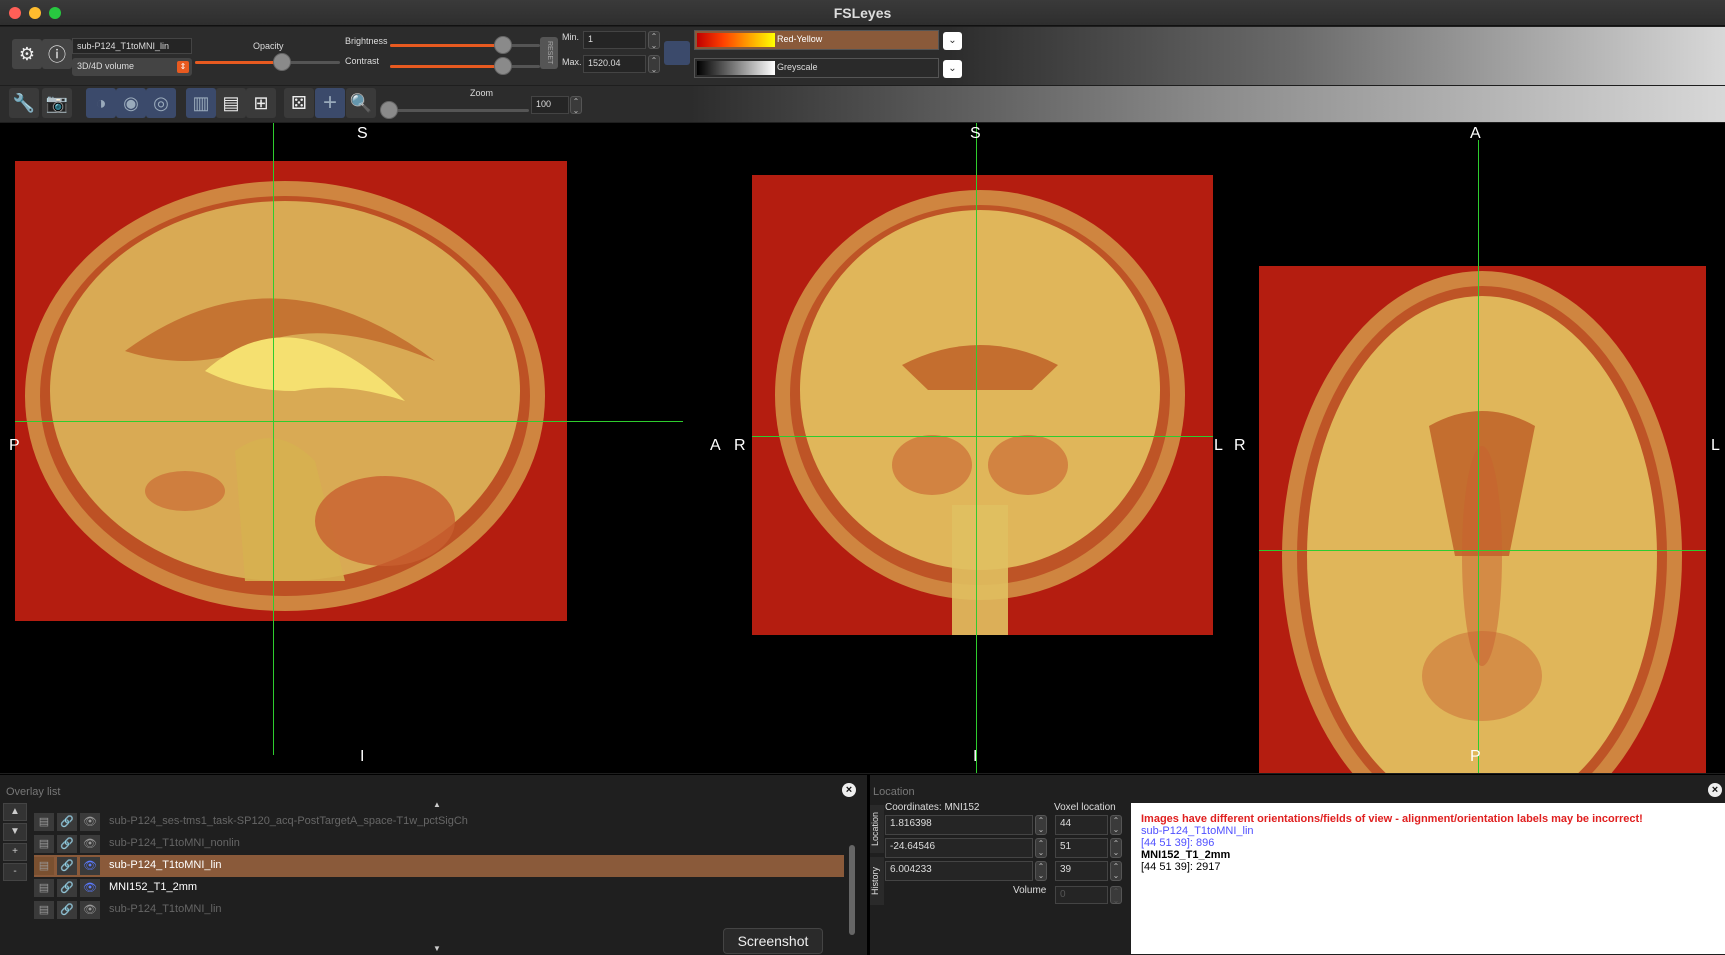 This screenshot has height=955, width=1725. What do you see at coordinates (389, 110) in the screenshot?
I see `zoom-knob` at bounding box center [389, 110].